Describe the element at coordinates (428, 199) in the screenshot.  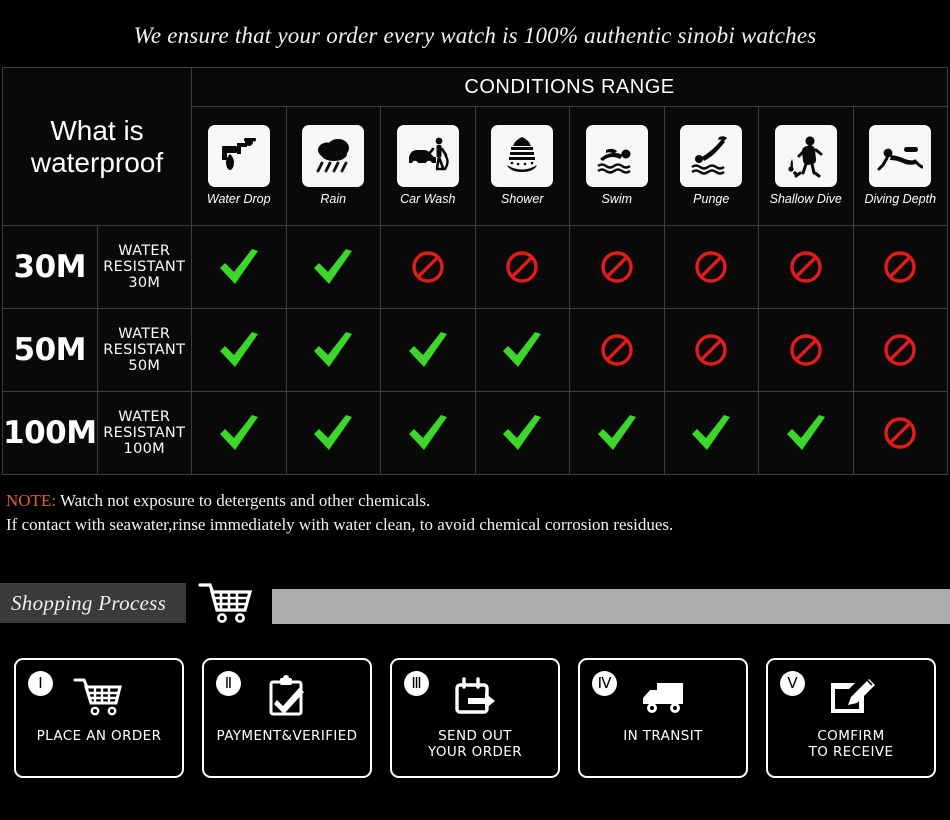
I see `condition-label: Car Wash` at that location.